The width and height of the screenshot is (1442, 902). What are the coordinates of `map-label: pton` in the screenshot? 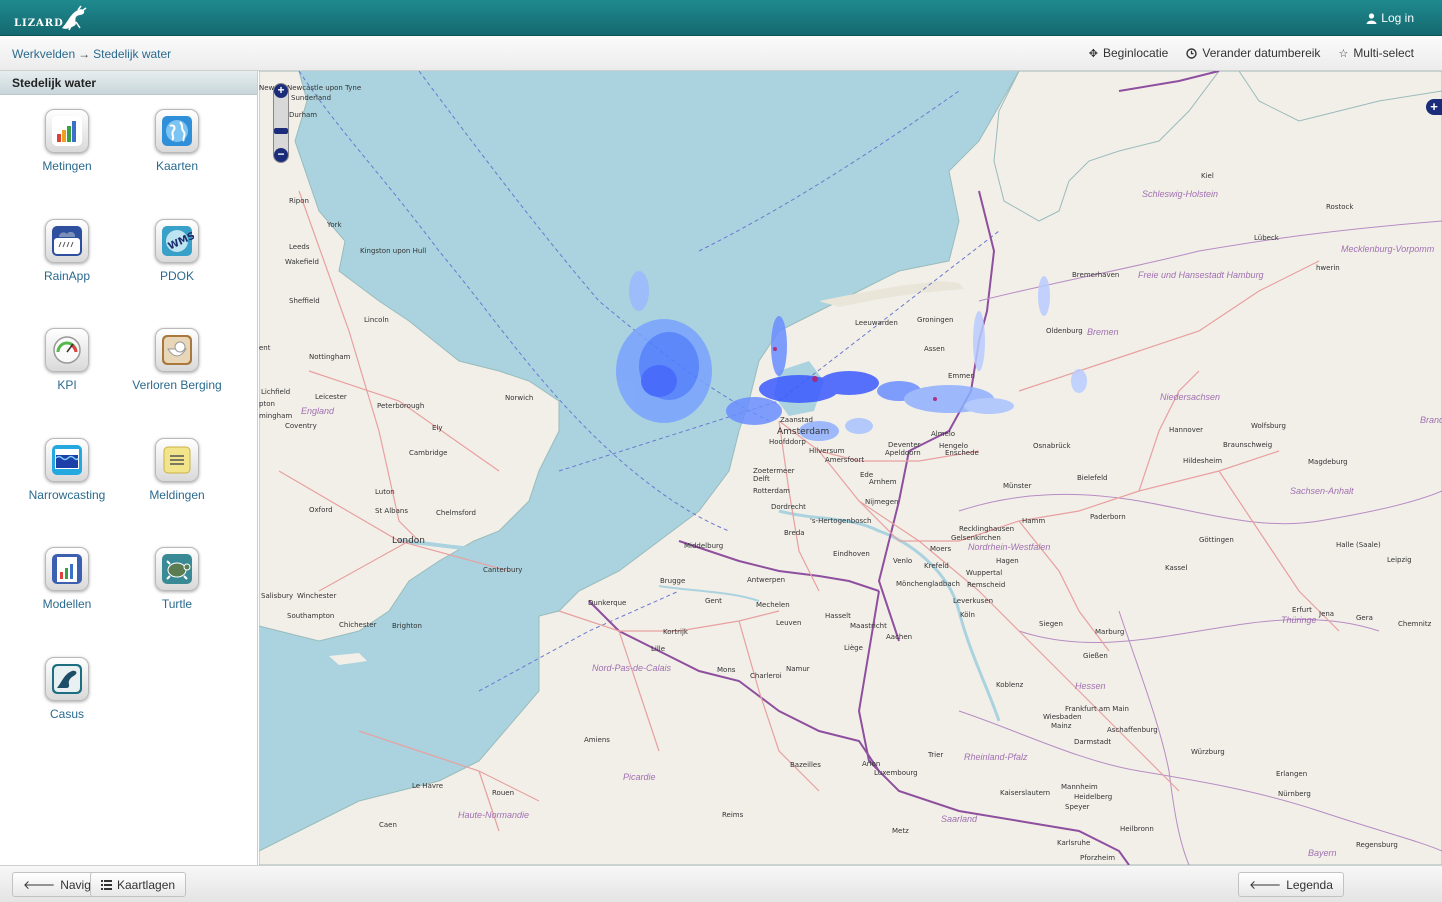 It's located at (267, 404).